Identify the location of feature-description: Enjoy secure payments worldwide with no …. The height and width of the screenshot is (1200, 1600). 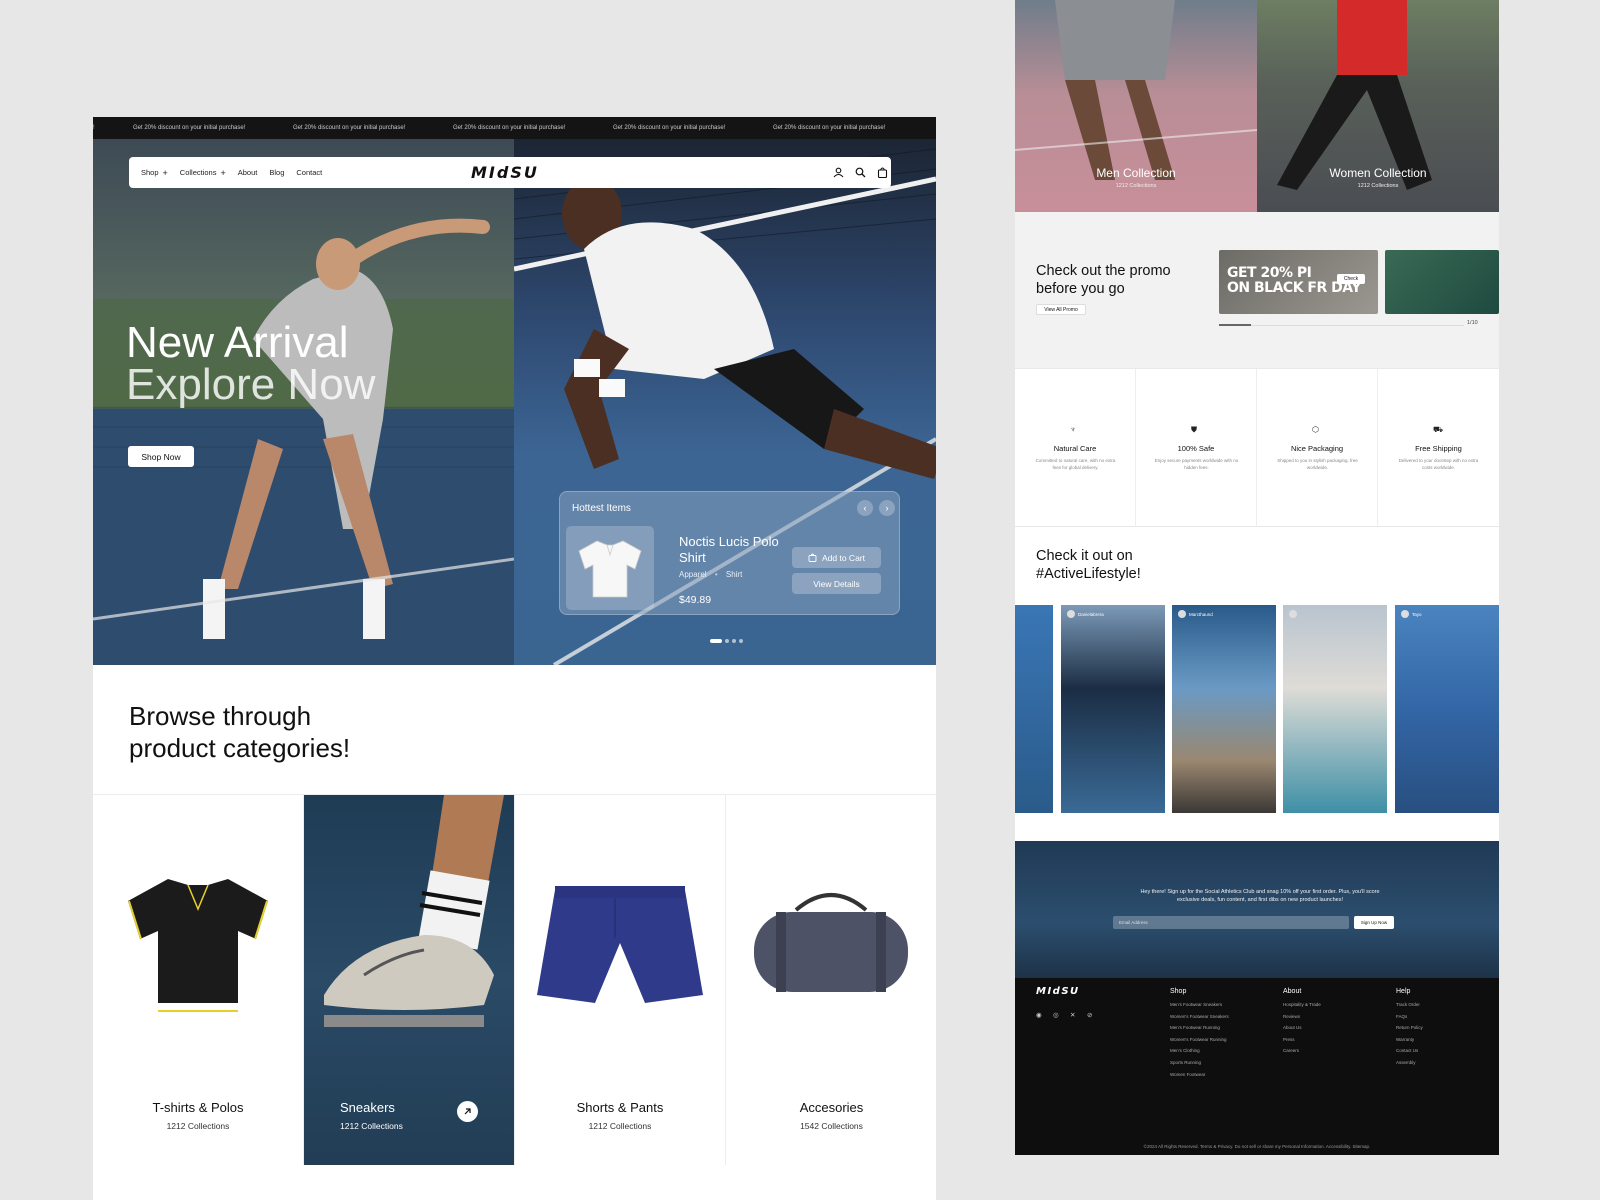
(1196, 464).